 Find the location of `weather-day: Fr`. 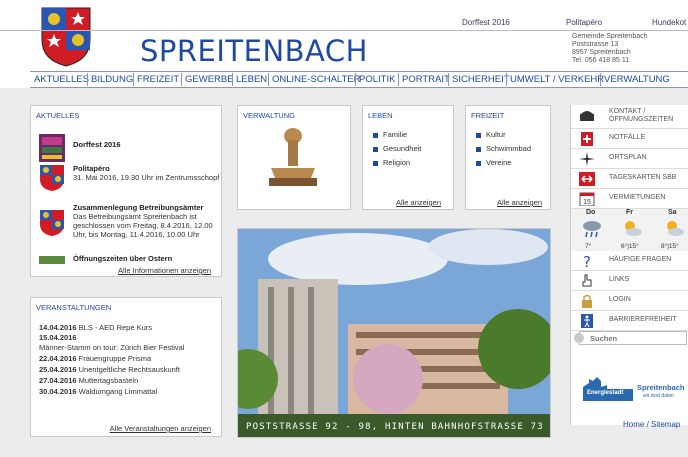

weather-day: Fr is located at coordinates (629, 212).